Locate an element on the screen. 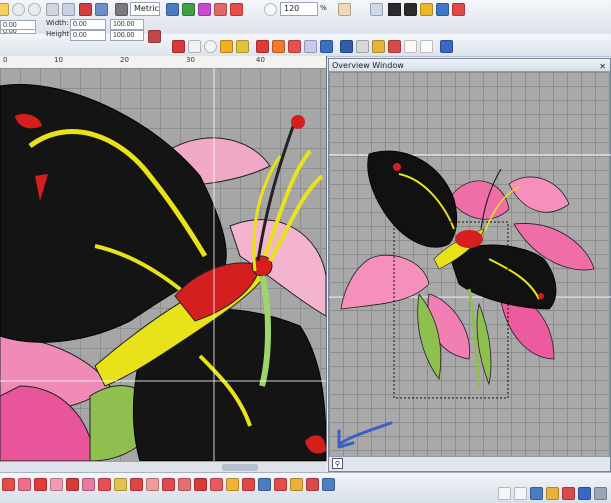  applique-icon is located at coordinates (326, 46).